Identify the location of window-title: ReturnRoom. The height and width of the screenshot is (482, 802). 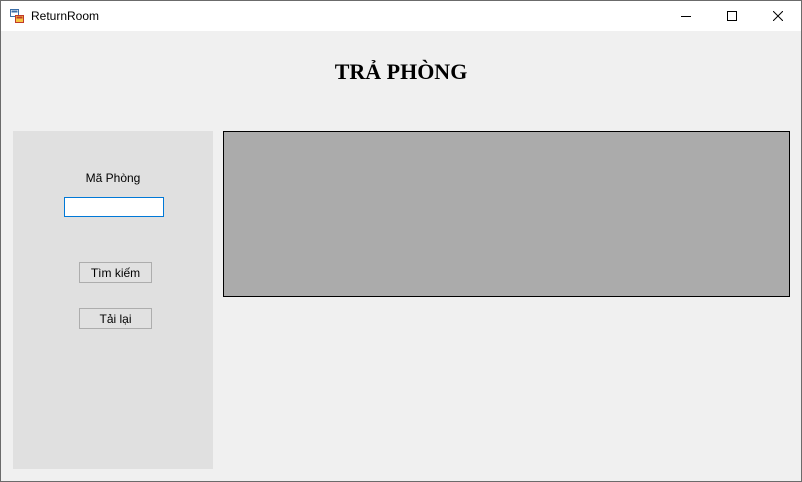
(65, 16).